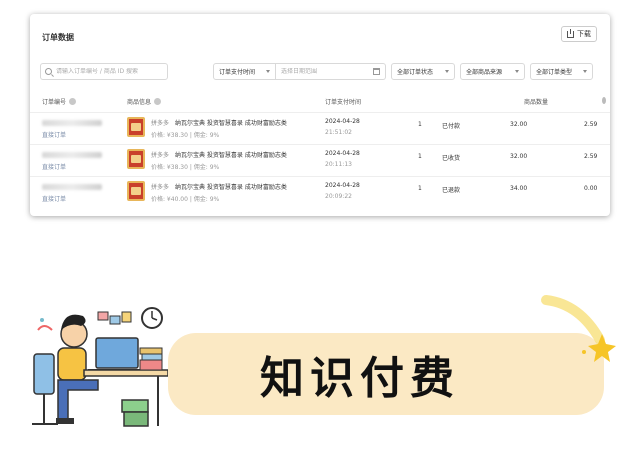  Describe the element at coordinates (185, 199) in the screenshot. I see `product-price: 价格: ¥40.00 | 佣金: 9%` at that location.